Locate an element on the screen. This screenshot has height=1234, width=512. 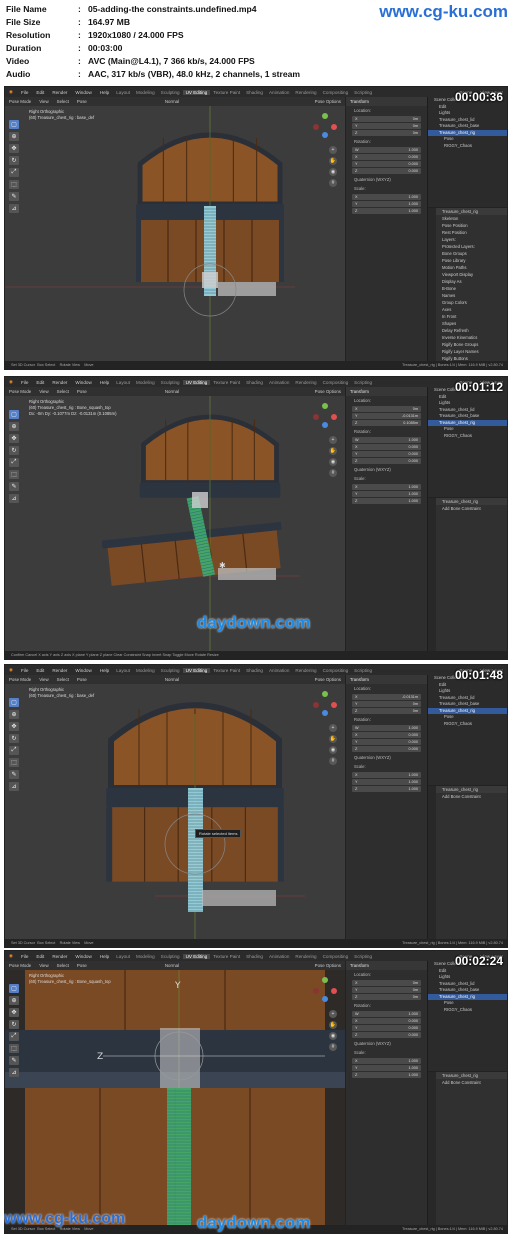
property-row: Names is located at coordinates (467, 295).